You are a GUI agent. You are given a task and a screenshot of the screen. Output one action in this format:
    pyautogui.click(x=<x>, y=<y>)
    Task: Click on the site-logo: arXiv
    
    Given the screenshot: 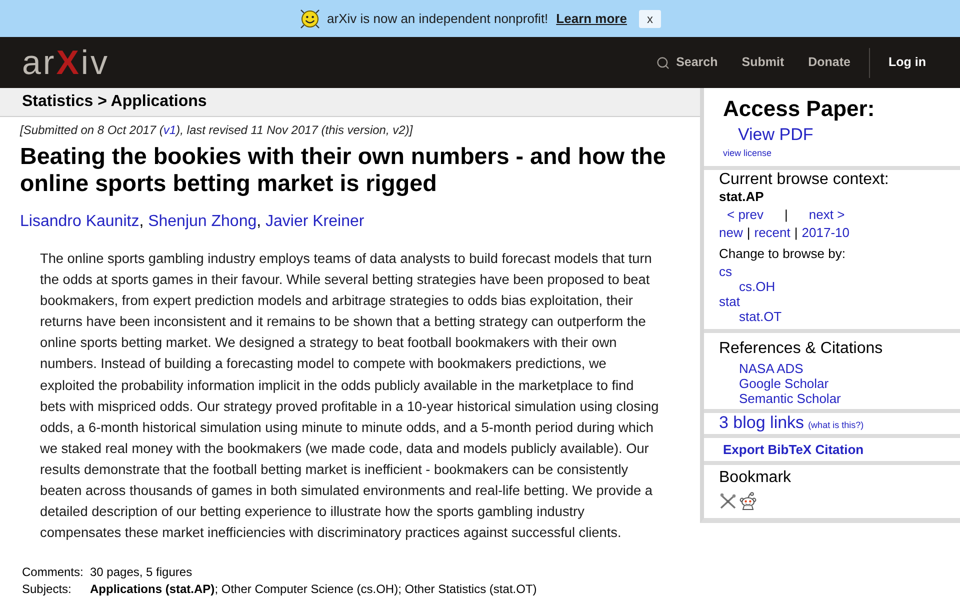 What is the action you would take?
    pyautogui.click(x=66, y=63)
    